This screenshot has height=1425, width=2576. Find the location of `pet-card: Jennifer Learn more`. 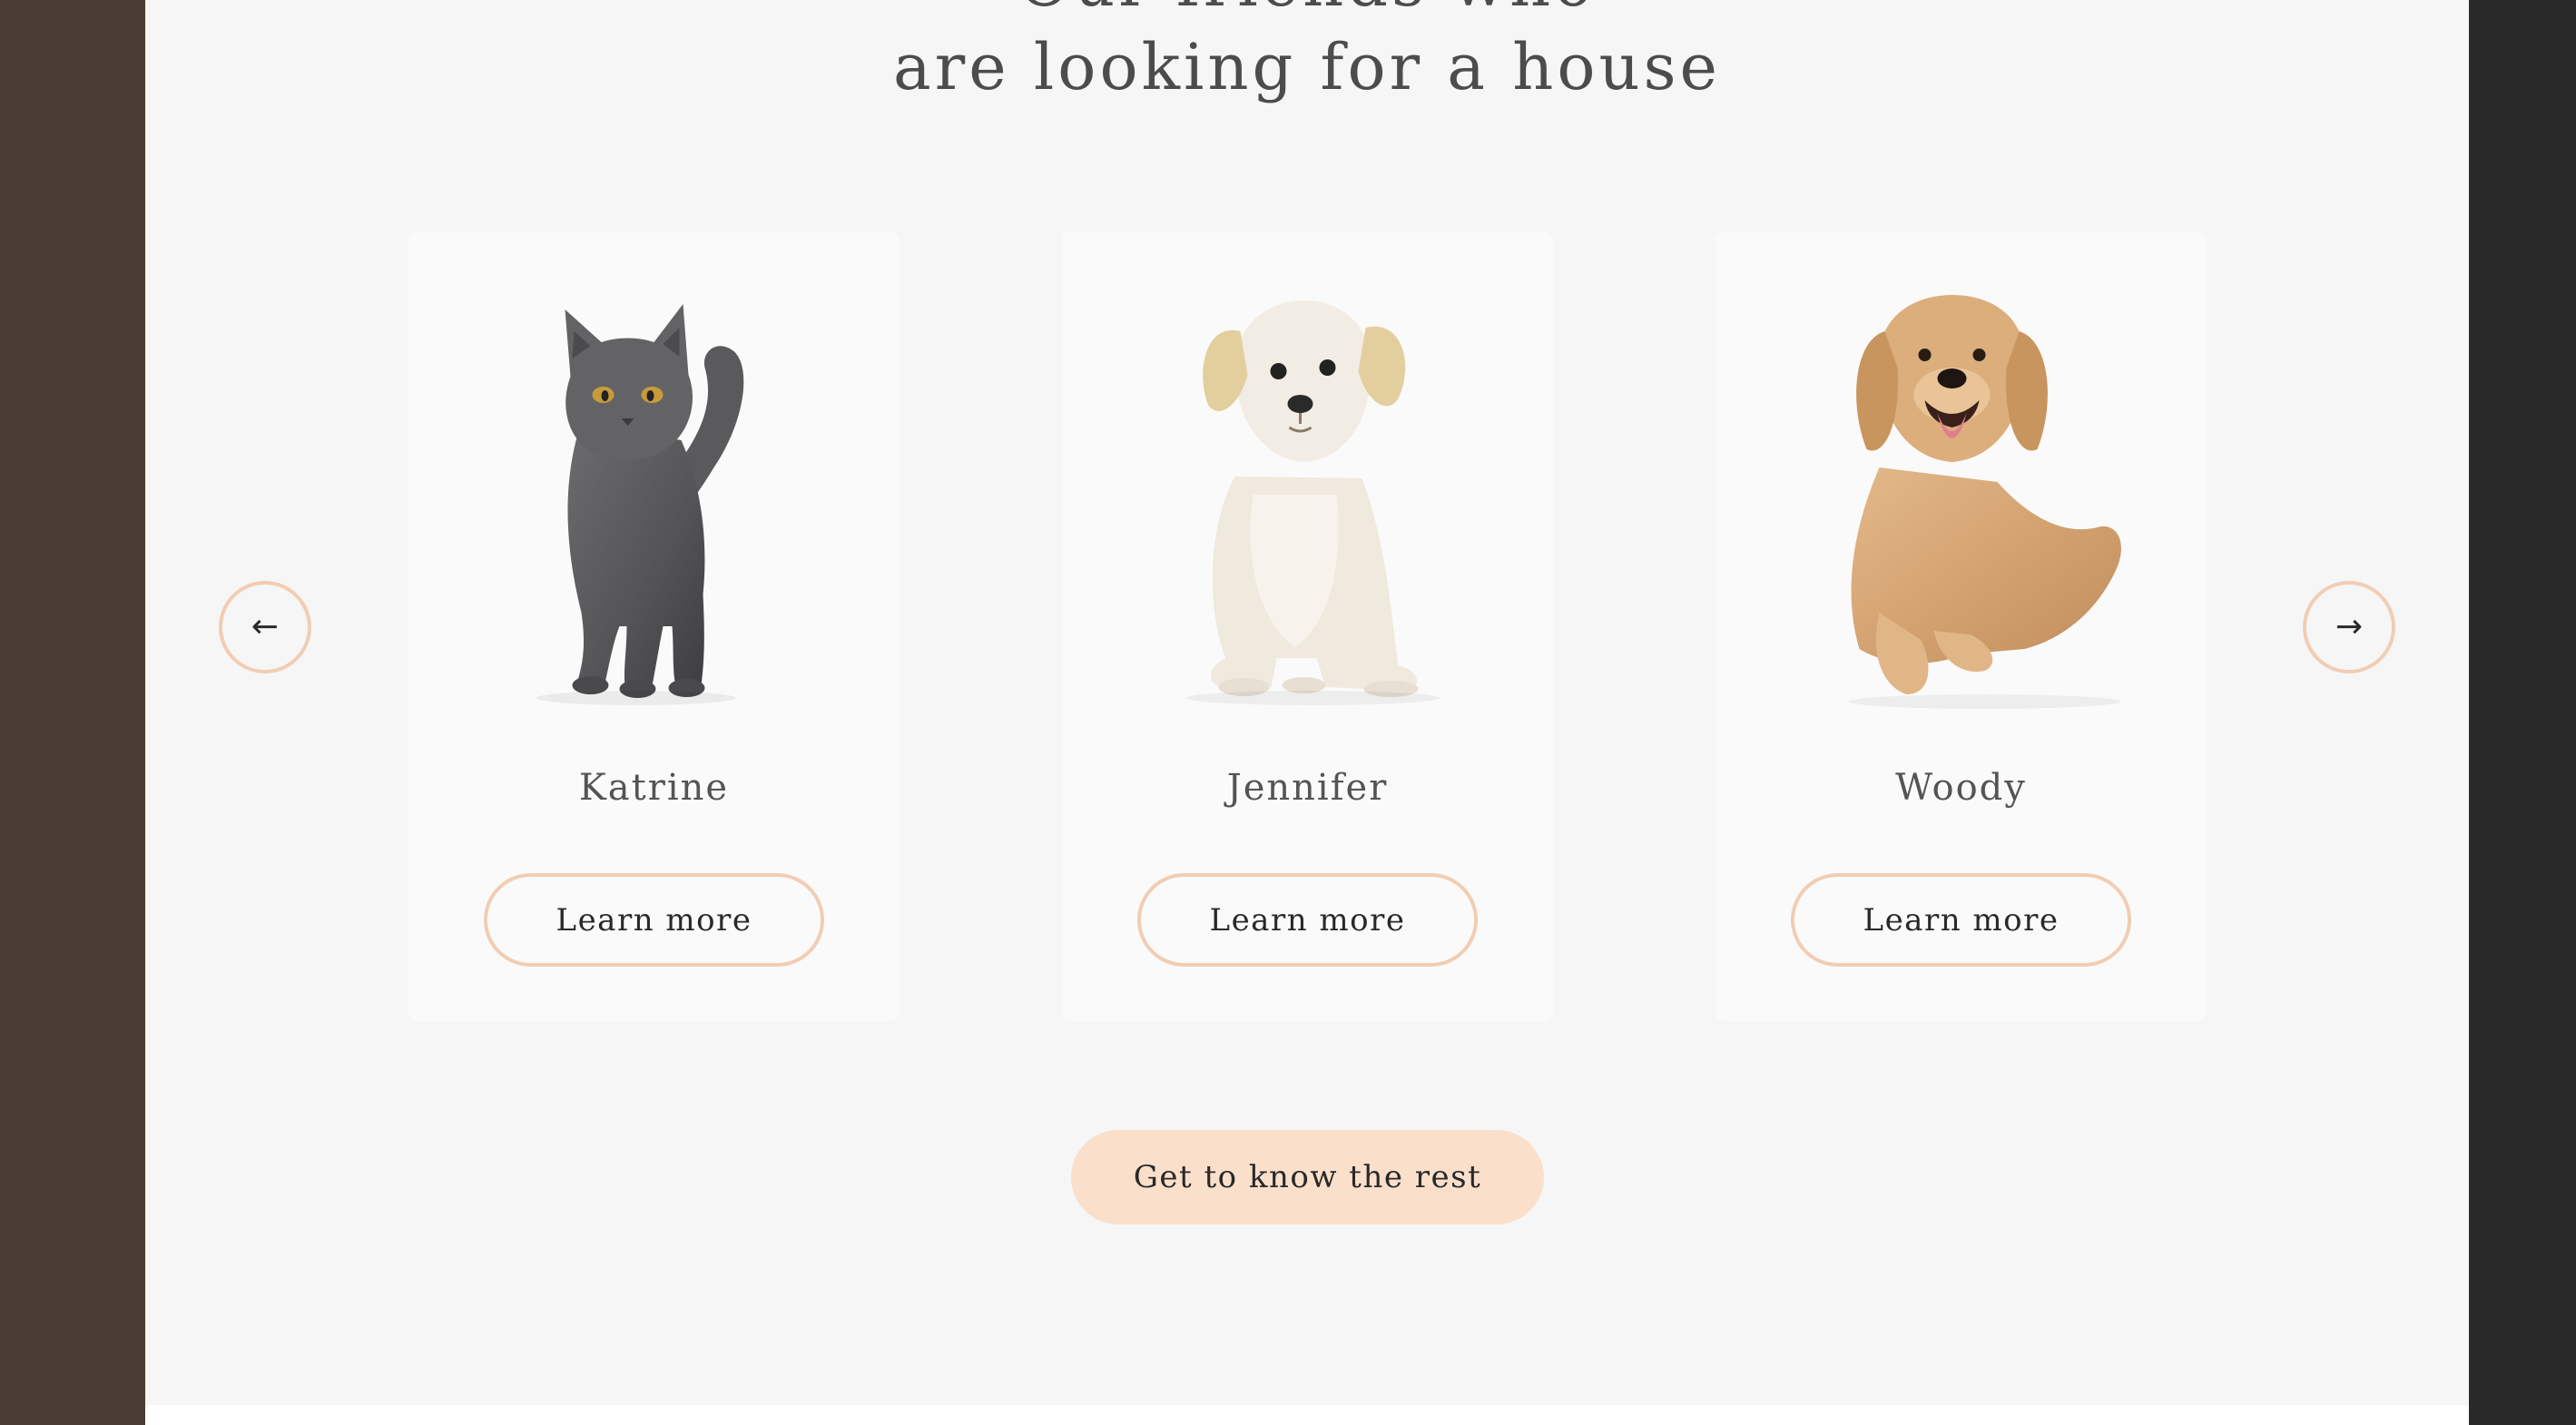

pet-card: Jennifer Learn more is located at coordinates (1307, 626).